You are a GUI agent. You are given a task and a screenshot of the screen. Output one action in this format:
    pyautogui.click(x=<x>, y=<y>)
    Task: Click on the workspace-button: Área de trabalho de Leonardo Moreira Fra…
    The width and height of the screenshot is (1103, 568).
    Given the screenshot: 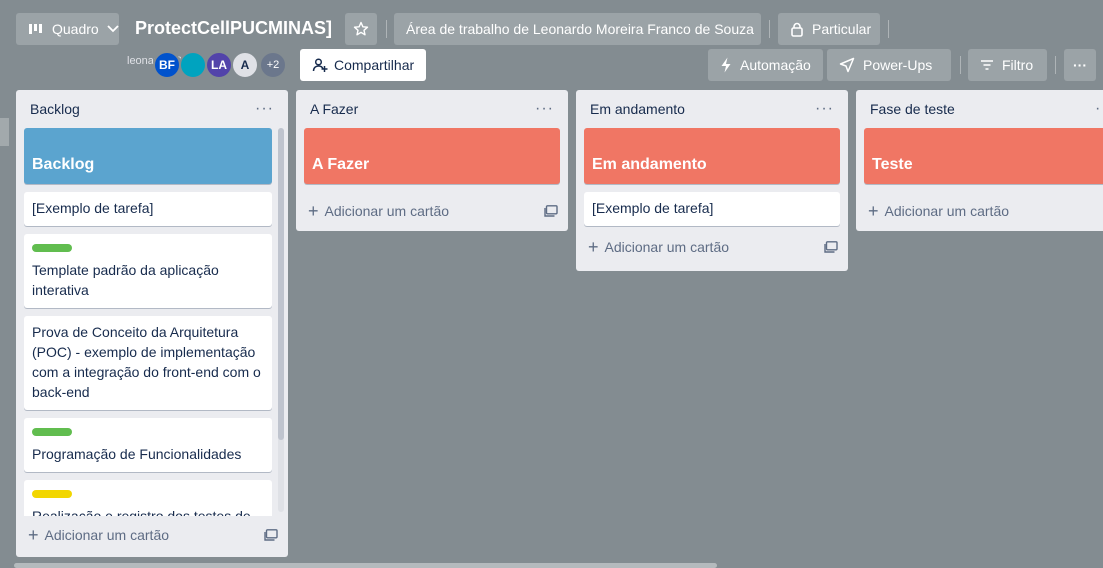 What is the action you would take?
    pyautogui.click(x=577, y=29)
    